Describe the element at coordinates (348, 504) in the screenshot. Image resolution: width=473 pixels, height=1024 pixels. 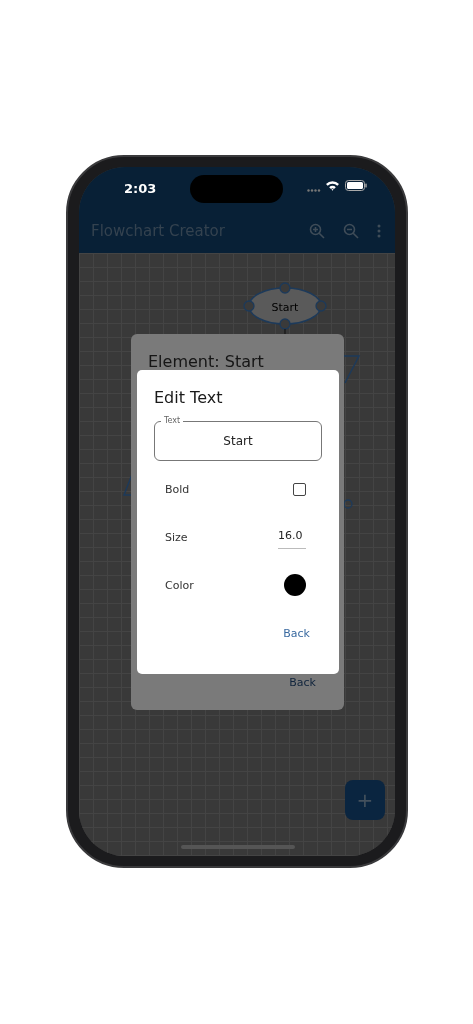
I see `handle-circle` at that location.